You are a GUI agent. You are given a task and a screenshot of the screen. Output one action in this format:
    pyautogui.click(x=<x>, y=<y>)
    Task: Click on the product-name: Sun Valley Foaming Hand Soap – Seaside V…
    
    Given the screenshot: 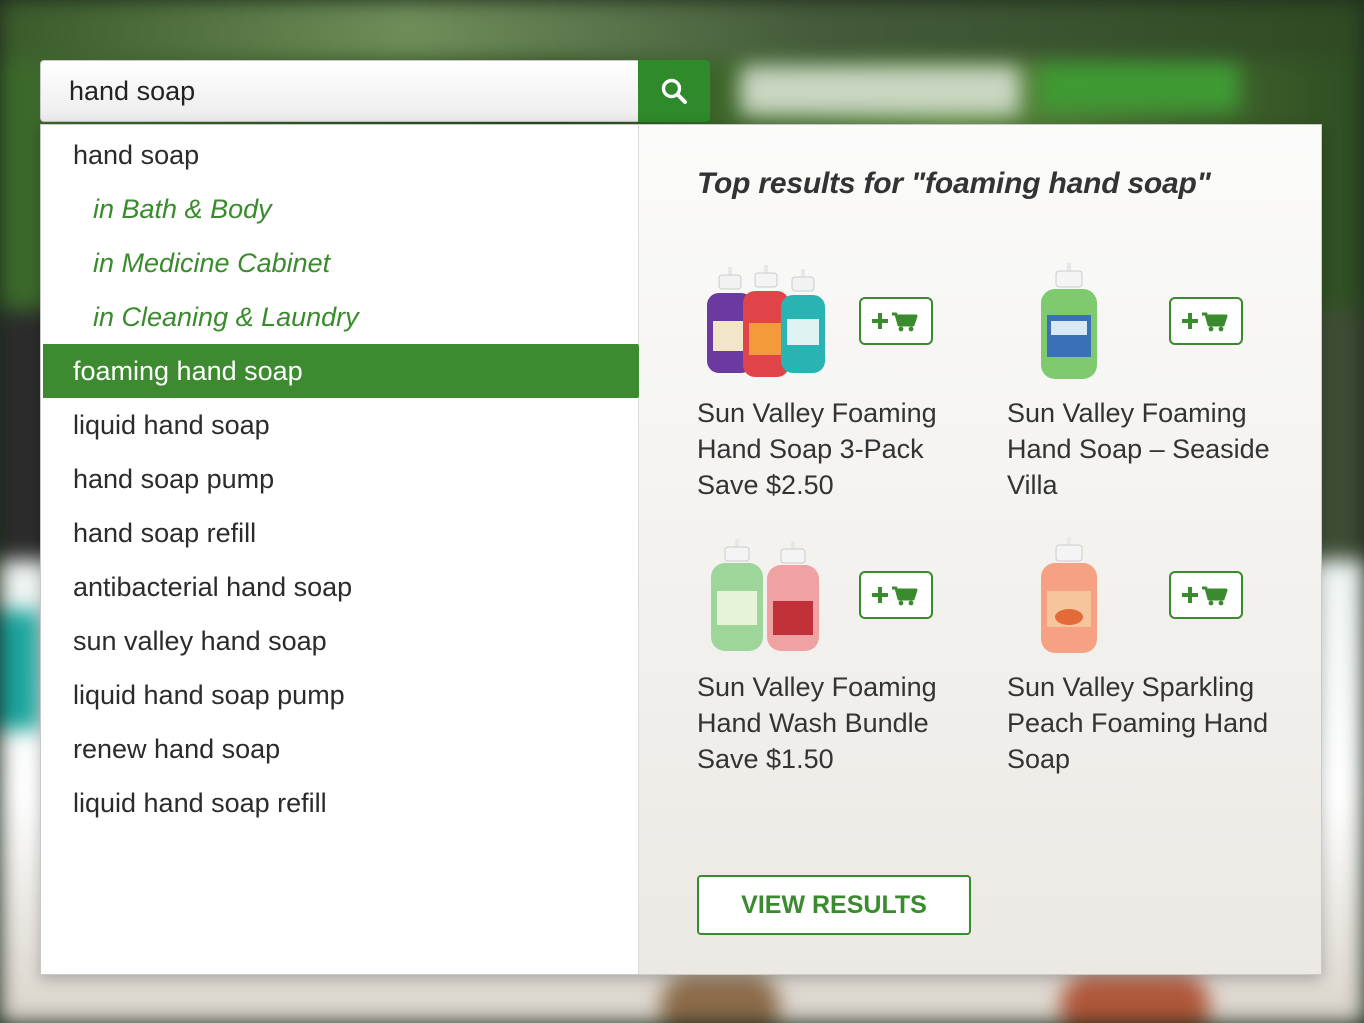 What is the action you would take?
    pyautogui.click(x=1147, y=449)
    